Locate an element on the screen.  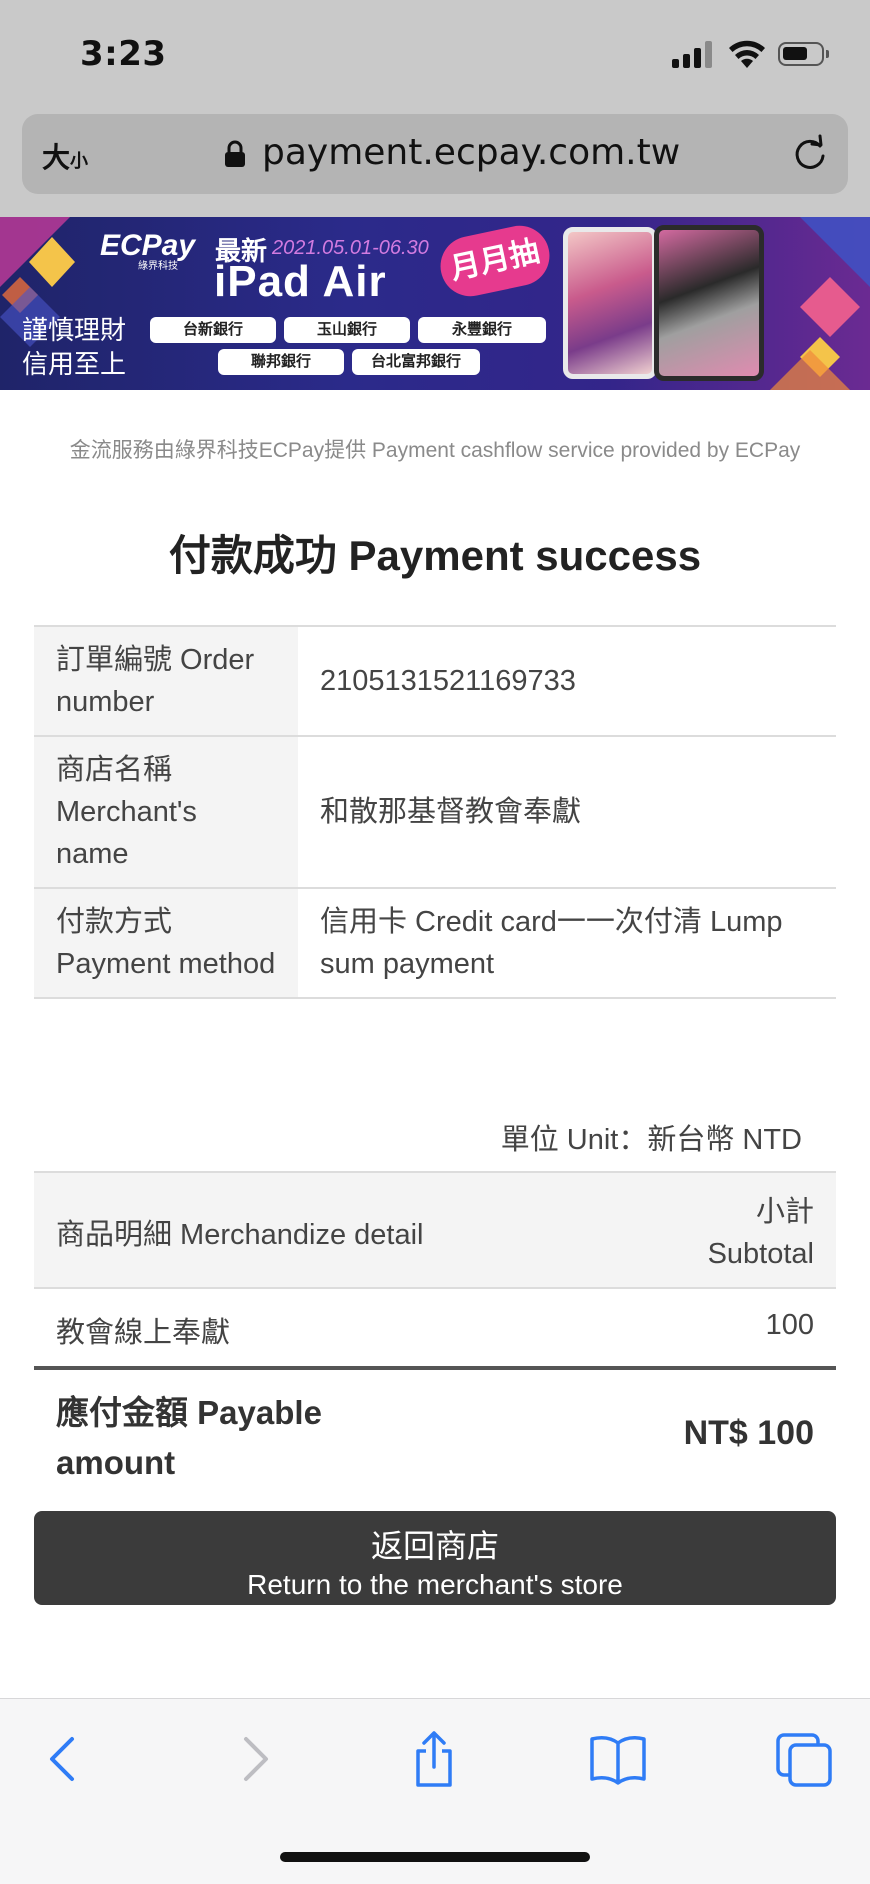
bank-logo: 玉山銀行 is located at coordinates (347, 330).